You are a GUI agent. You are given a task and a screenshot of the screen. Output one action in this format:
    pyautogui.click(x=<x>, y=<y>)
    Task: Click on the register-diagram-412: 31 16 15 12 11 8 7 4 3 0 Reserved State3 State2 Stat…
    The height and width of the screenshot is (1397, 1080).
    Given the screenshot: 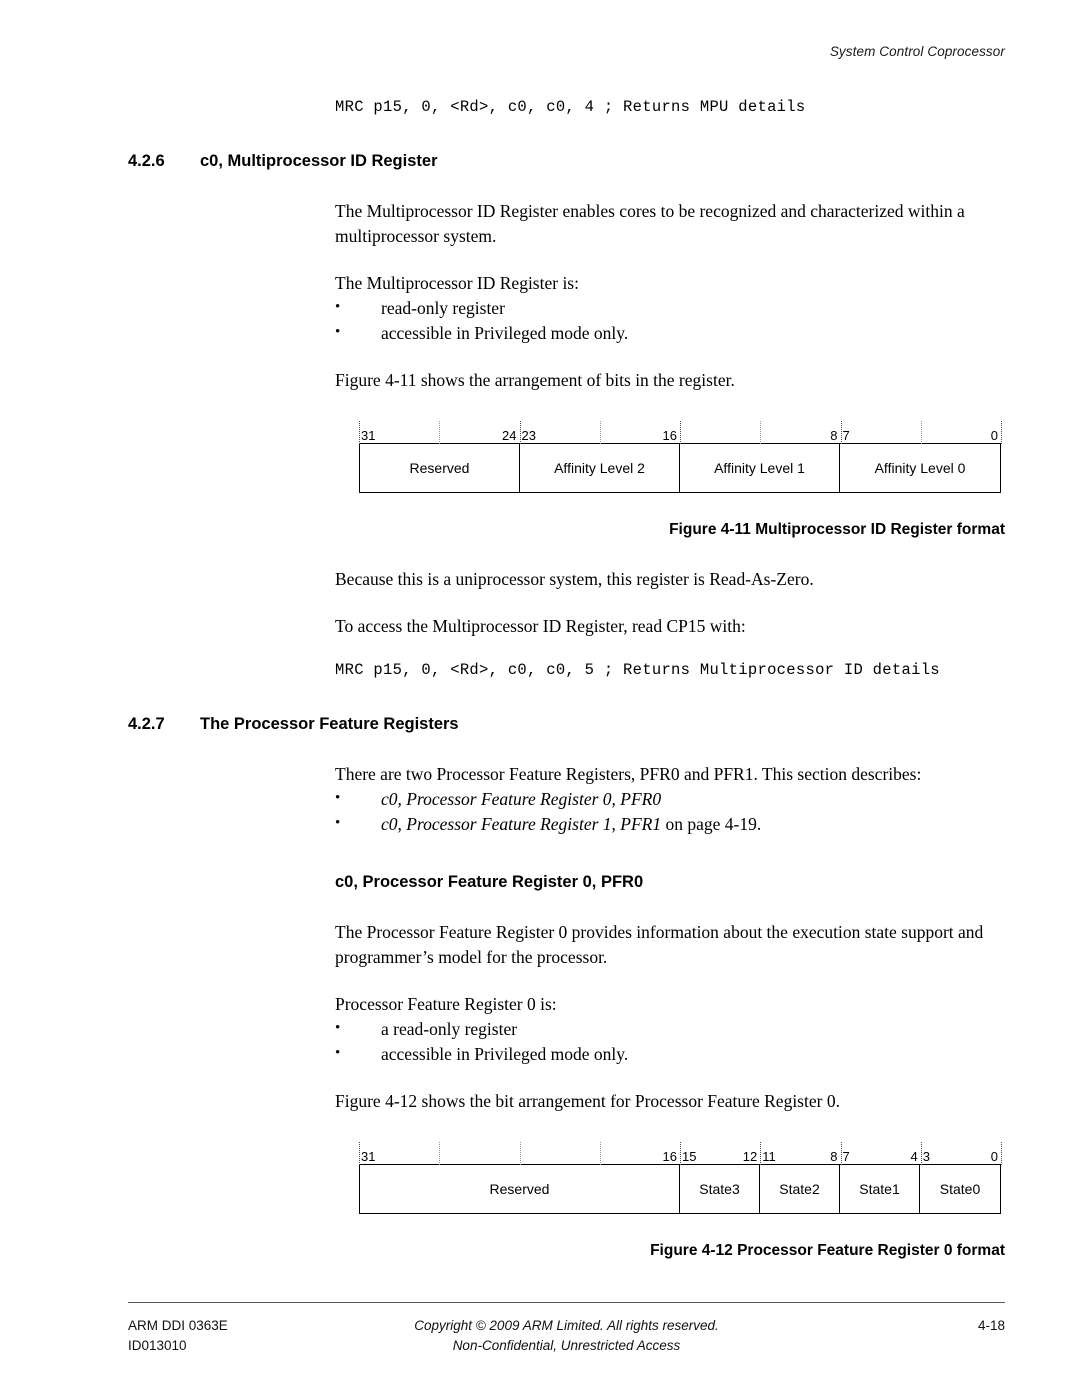 What is the action you would take?
    pyautogui.click(x=680, y=1178)
    